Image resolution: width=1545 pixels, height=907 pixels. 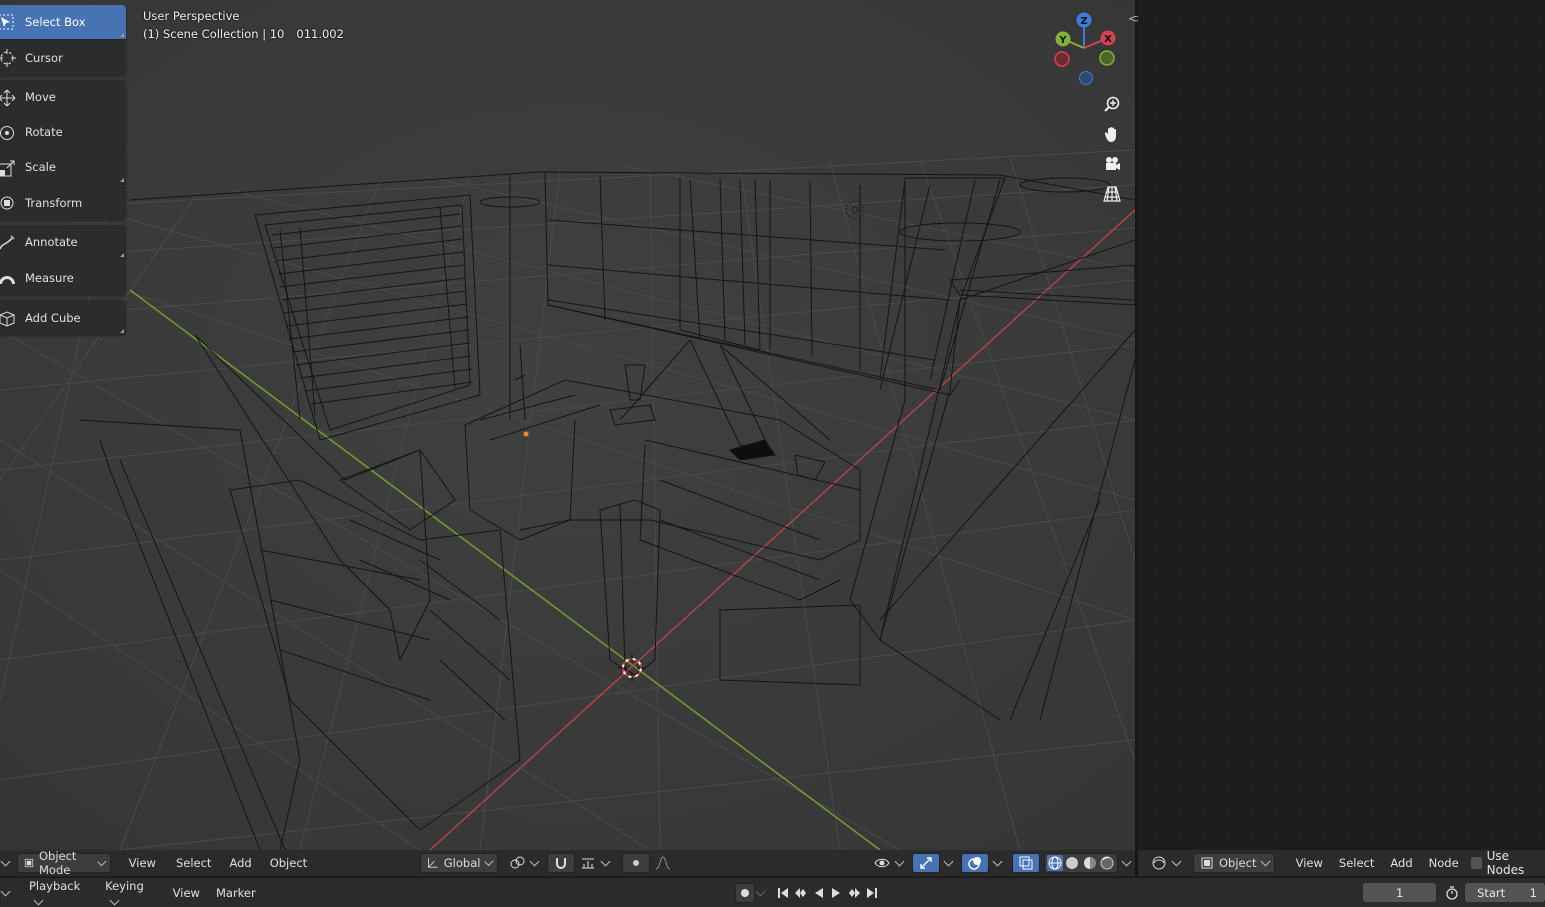 I want to click on perspective-toggle-button, so click(x=1112, y=194).